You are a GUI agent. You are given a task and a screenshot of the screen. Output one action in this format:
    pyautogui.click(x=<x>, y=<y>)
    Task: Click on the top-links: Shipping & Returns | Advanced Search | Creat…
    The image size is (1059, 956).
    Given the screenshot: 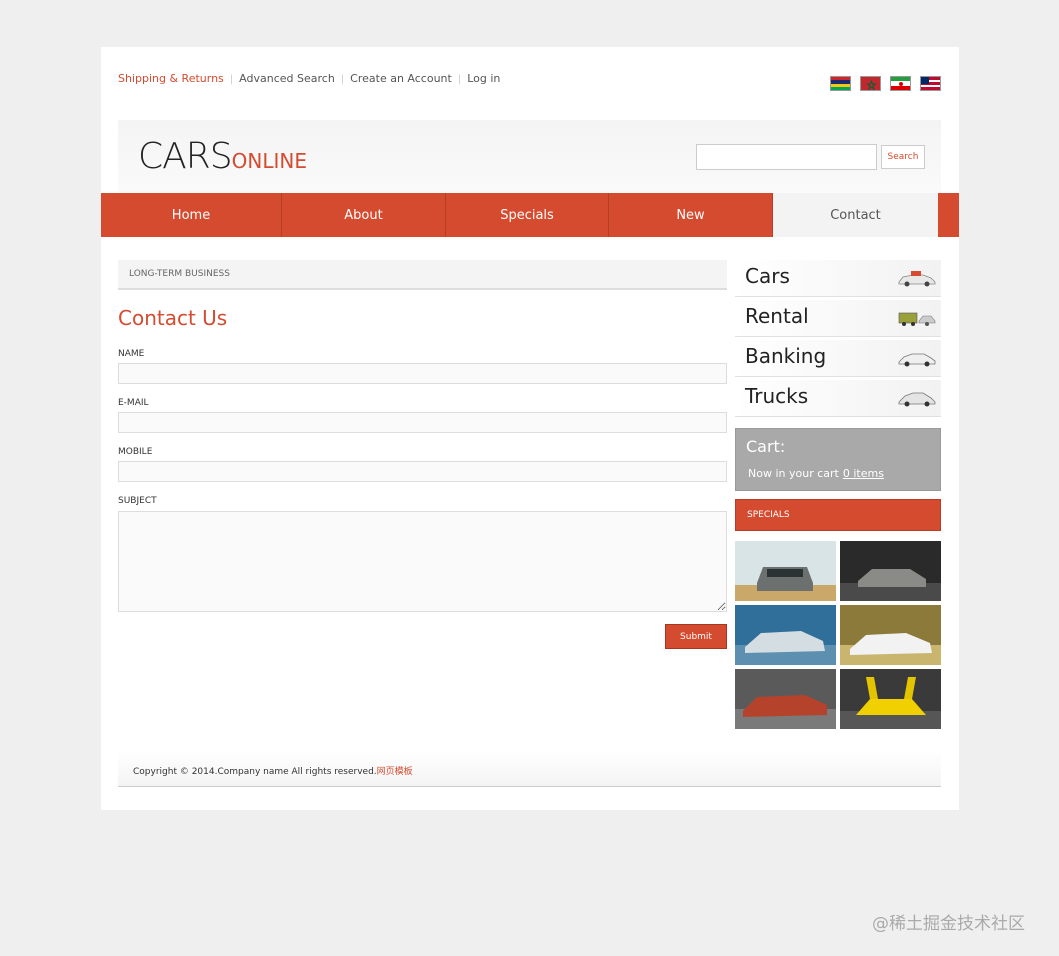 What is the action you would take?
    pyautogui.click(x=309, y=78)
    